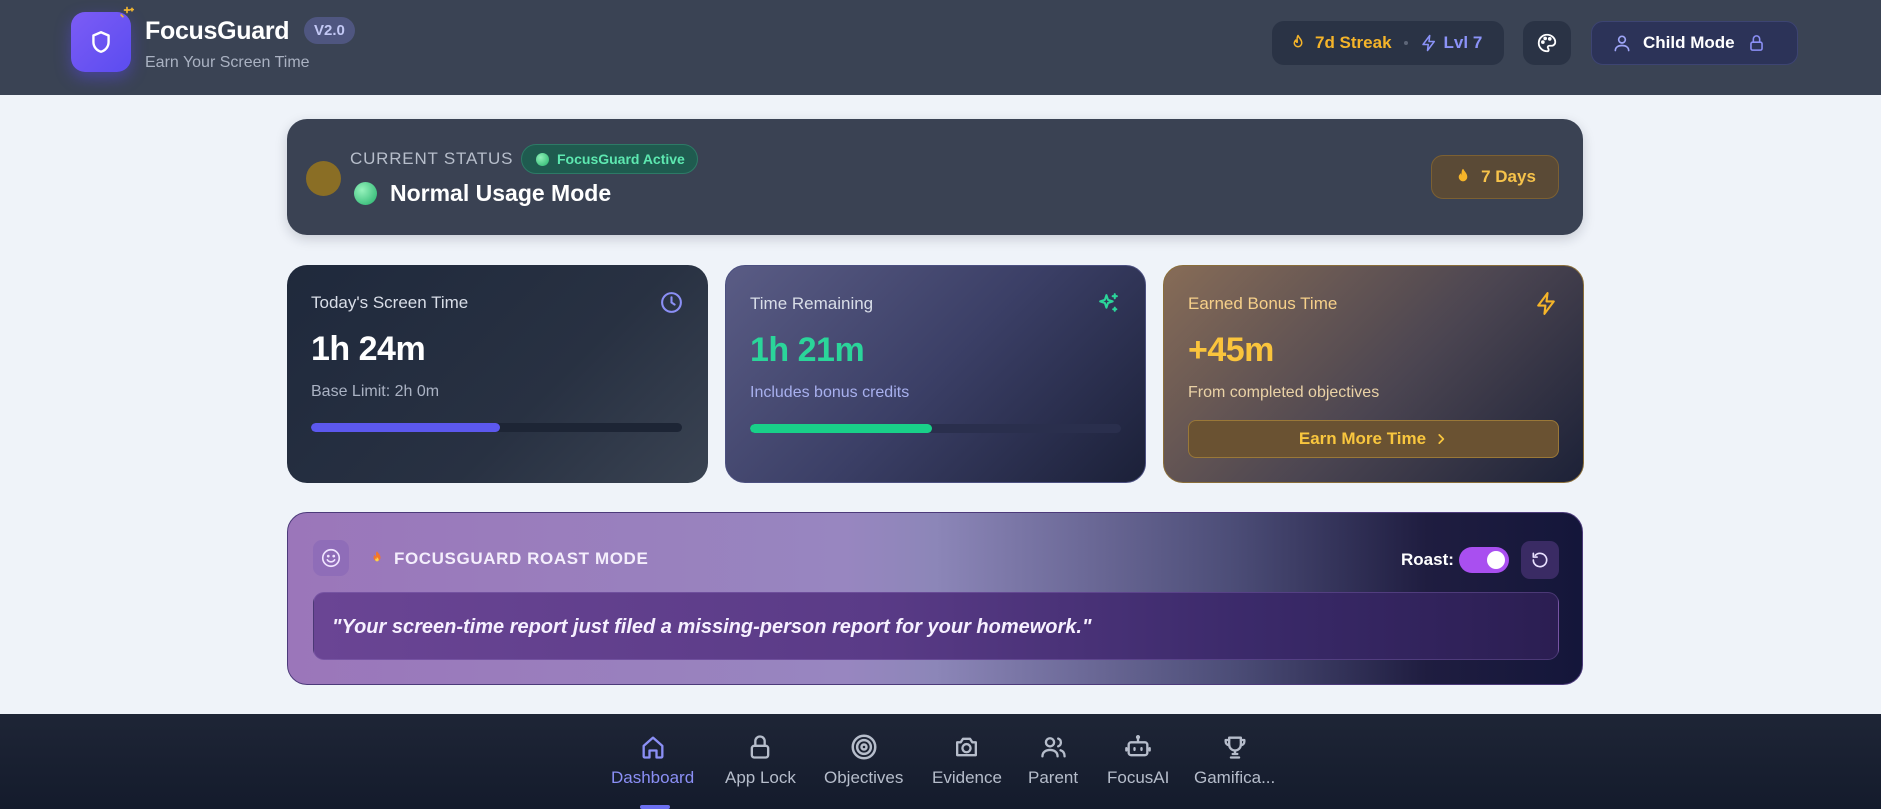 The image size is (1881, 809). What do you see at coordinates (967, 760) in the screenshot?
I see `nav-evidence: Evidence` at bounding box center [967, 760].